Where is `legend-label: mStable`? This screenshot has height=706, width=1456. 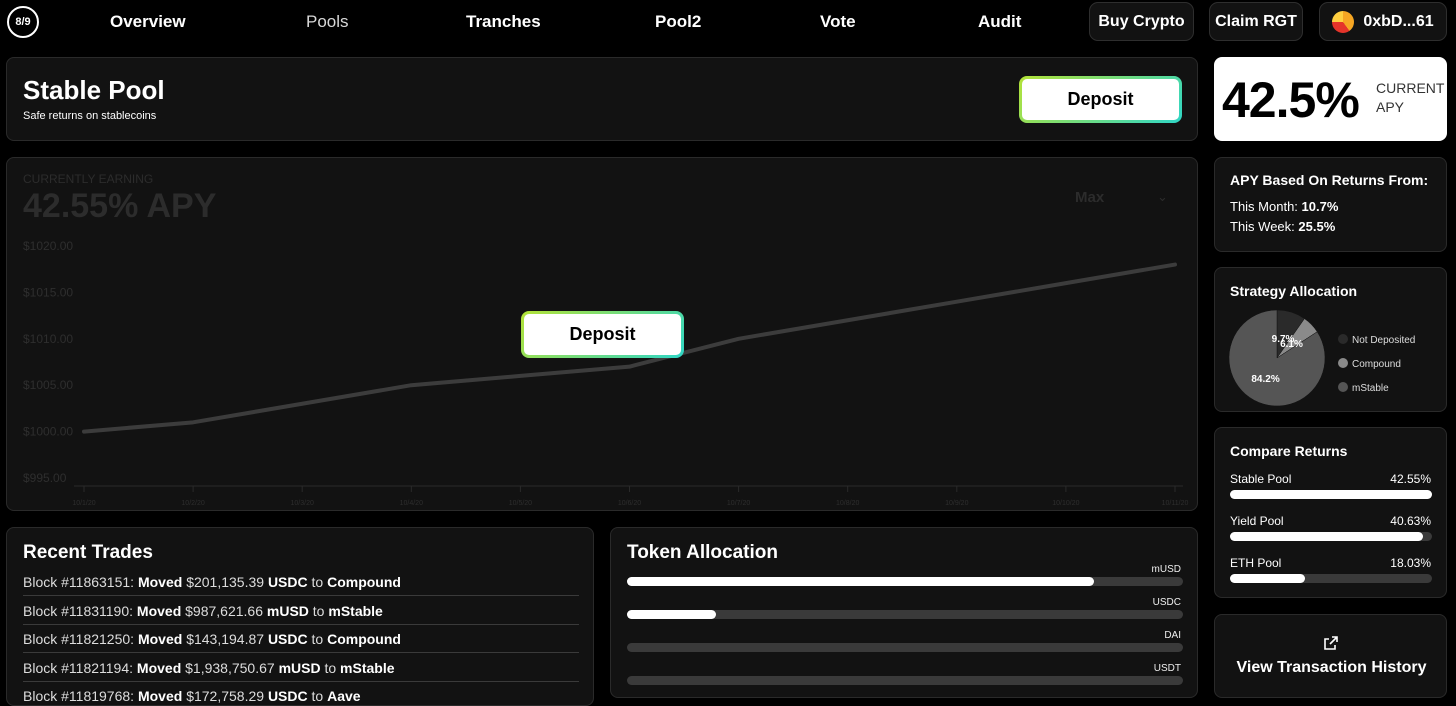
legend-label: mStable is located at coordinates (1370, 388).